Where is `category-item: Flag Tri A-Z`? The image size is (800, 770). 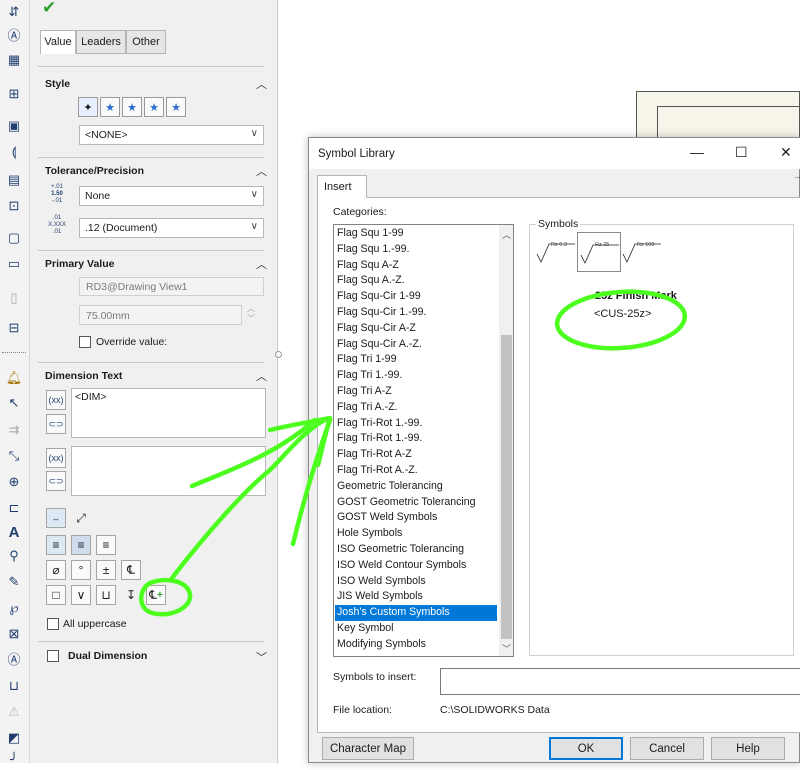 category-item: Flag Tri A-Z is located at coordinates (416, 392).